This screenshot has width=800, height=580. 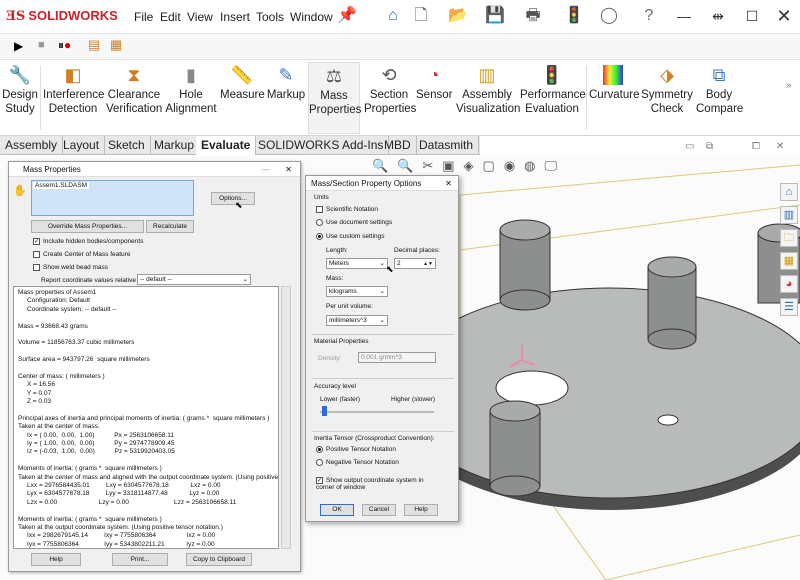 I want to click on results-scrollbar, so click(x=286, y=417).